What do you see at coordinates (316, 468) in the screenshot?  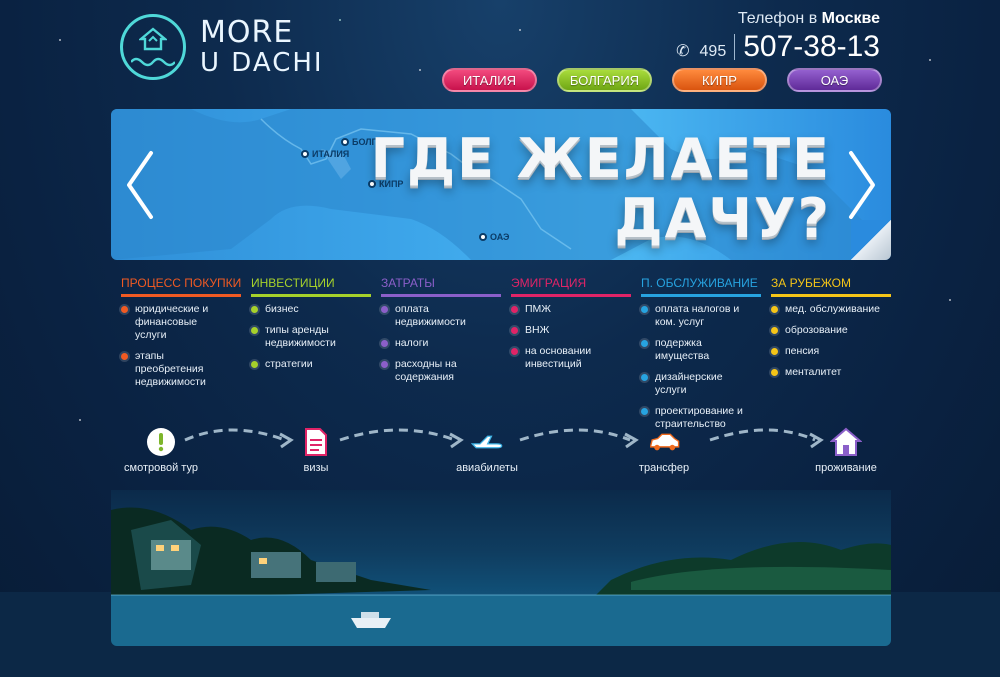 I see `step-label: визы` at bounding box center [316, 468].